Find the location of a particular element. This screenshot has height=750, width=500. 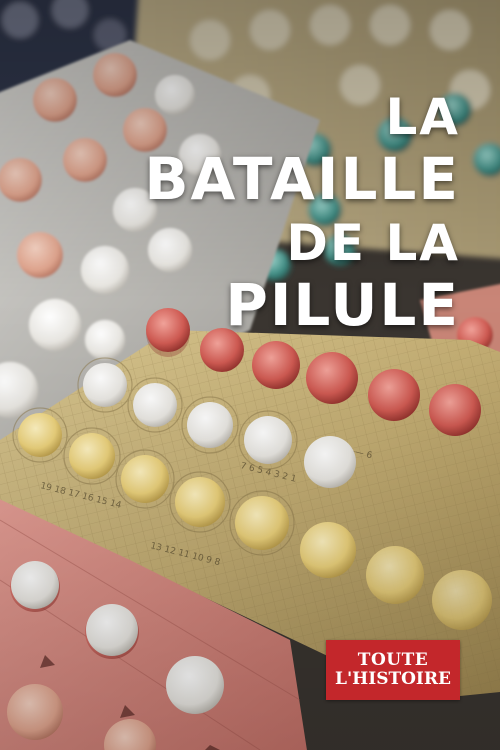

title-line-2: BATAILLE is located at coordinates (302, 179).